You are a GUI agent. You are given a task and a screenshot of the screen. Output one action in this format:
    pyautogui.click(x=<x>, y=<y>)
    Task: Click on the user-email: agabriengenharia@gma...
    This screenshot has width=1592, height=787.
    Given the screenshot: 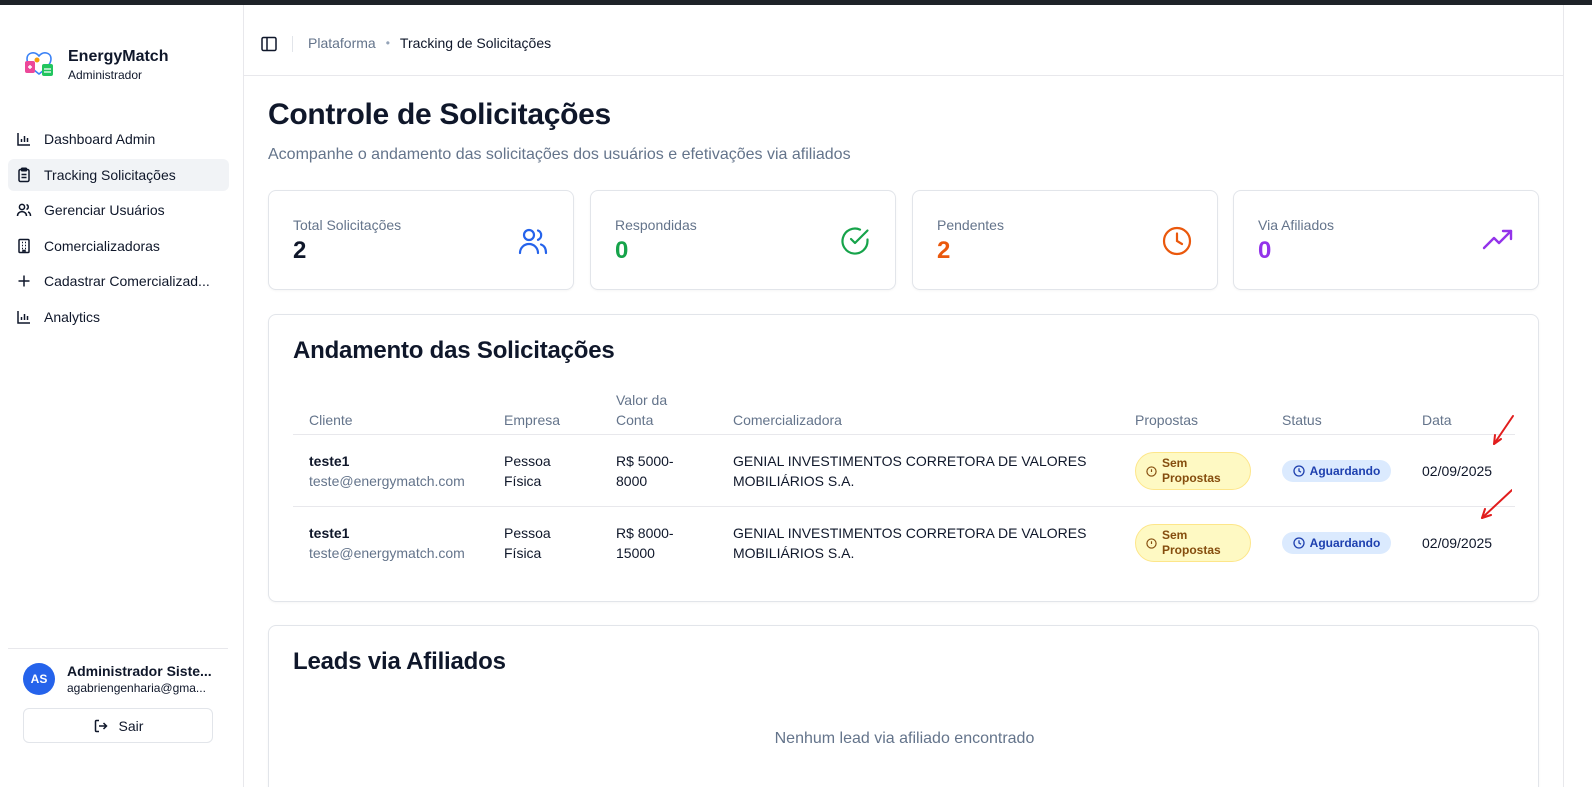 What is the action you would take?
    pyautogui.click(x=136, y=688)
    